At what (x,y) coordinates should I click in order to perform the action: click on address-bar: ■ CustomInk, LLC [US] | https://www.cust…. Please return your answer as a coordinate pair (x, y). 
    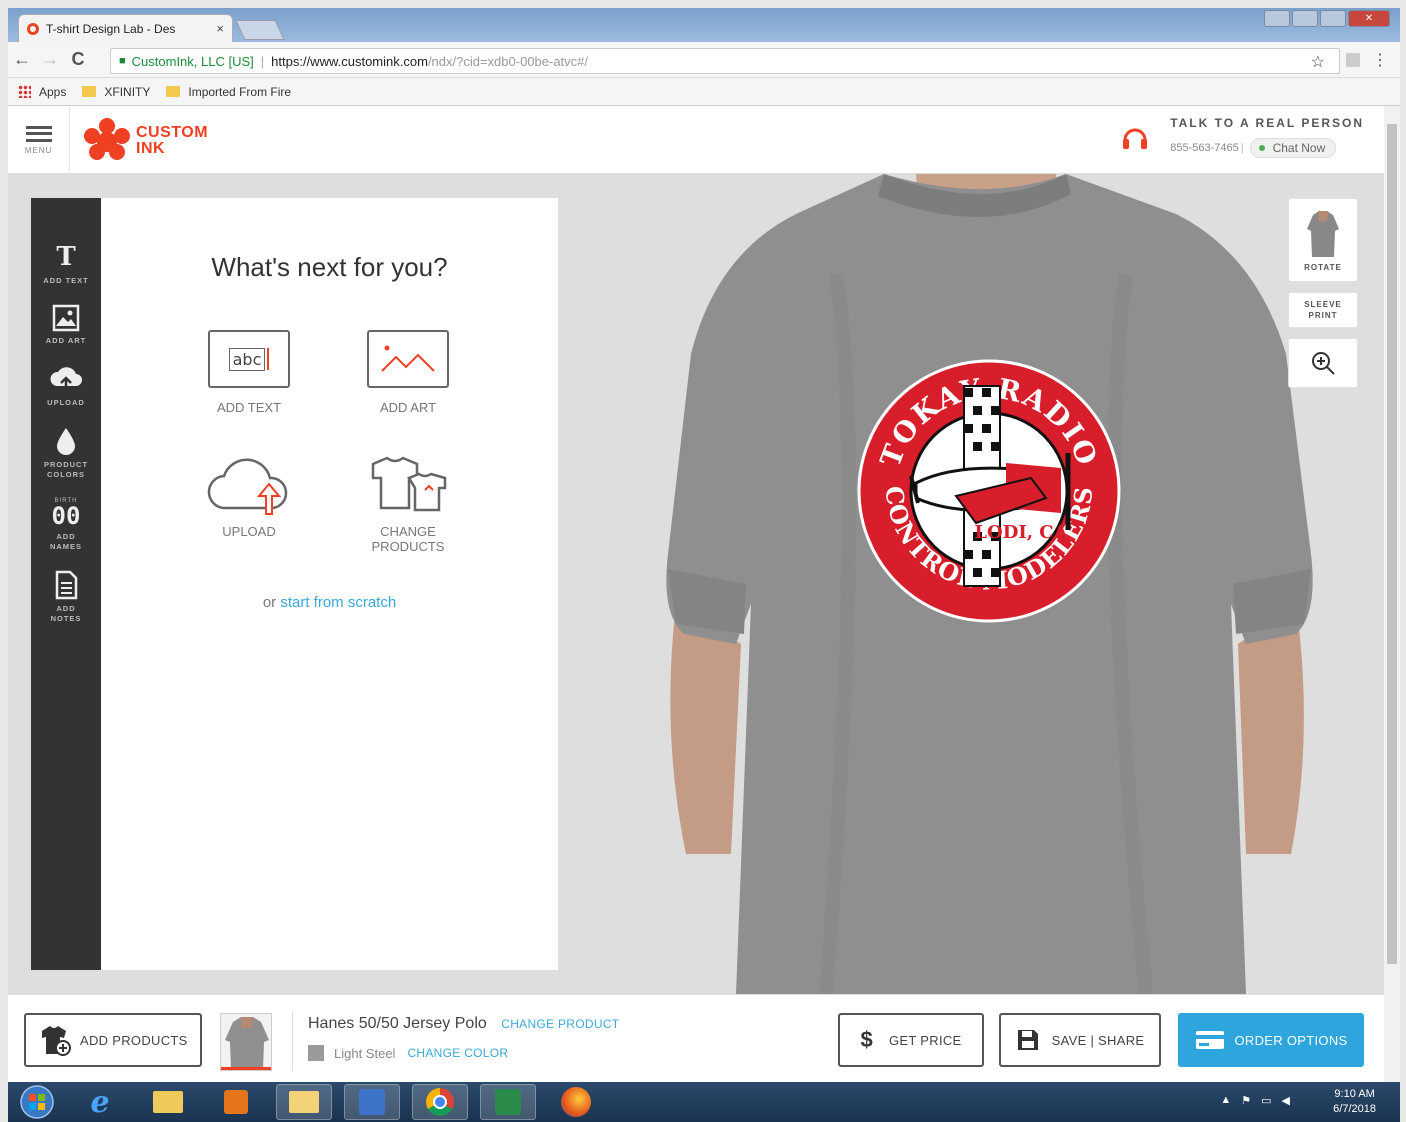
    Looking at the image, I should click on (725, 61).